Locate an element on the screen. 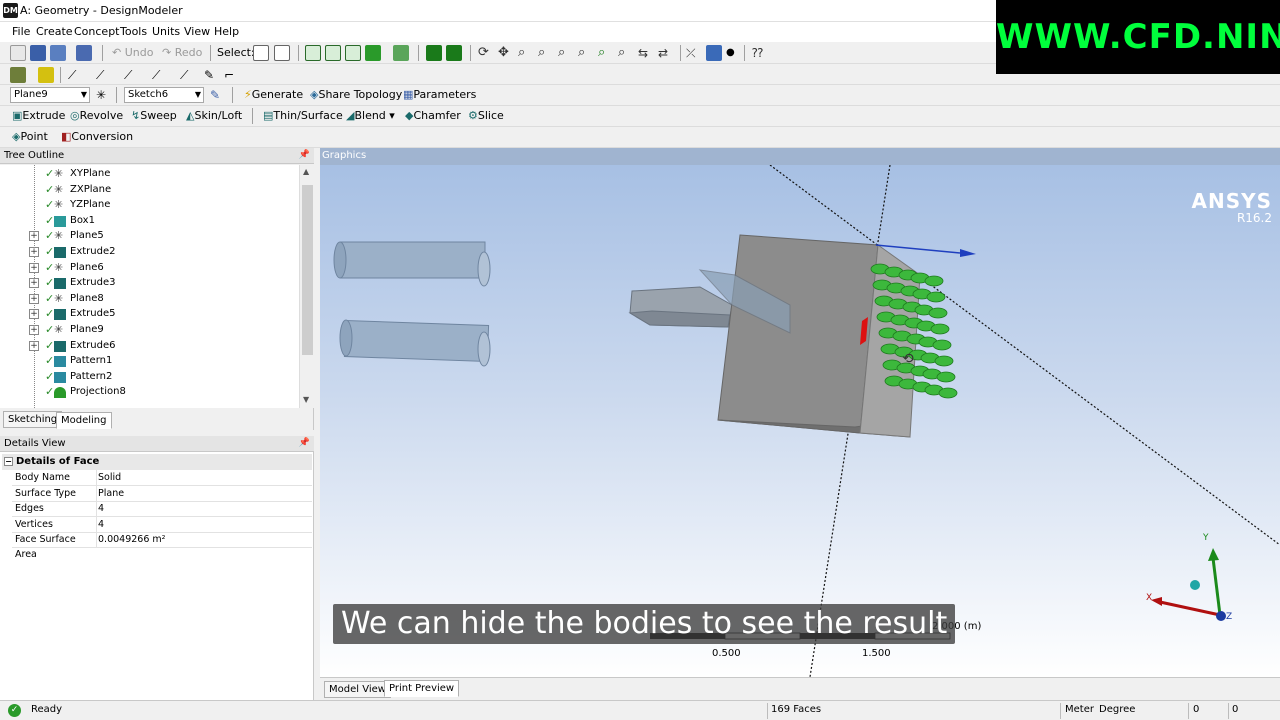 Image resolution: width=1280 pixels, height=720 pixels. share-topology-button: ◈Share Topology is located at coordinates (356, 94).